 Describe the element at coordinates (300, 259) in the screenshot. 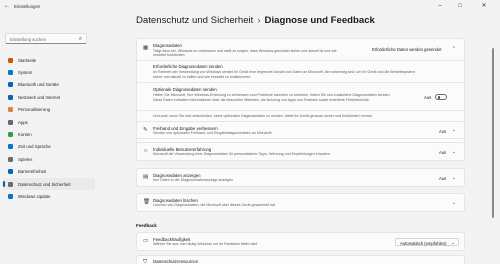

I see `datenschutzressourcen-card: ⛉ Datenschutzressourcen` at that location.